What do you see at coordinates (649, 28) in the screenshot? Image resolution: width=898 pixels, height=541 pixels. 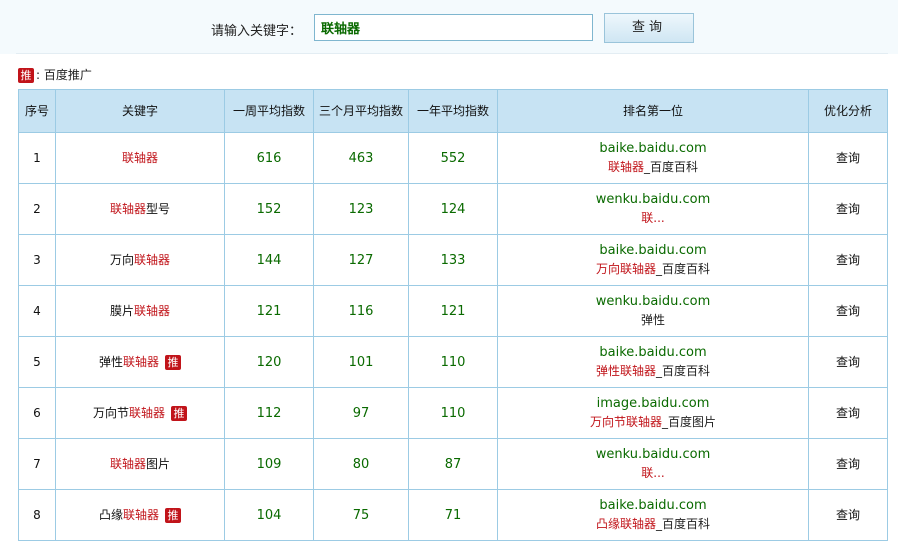 I see `search-button: 查询` at bounding box center [649, 28].